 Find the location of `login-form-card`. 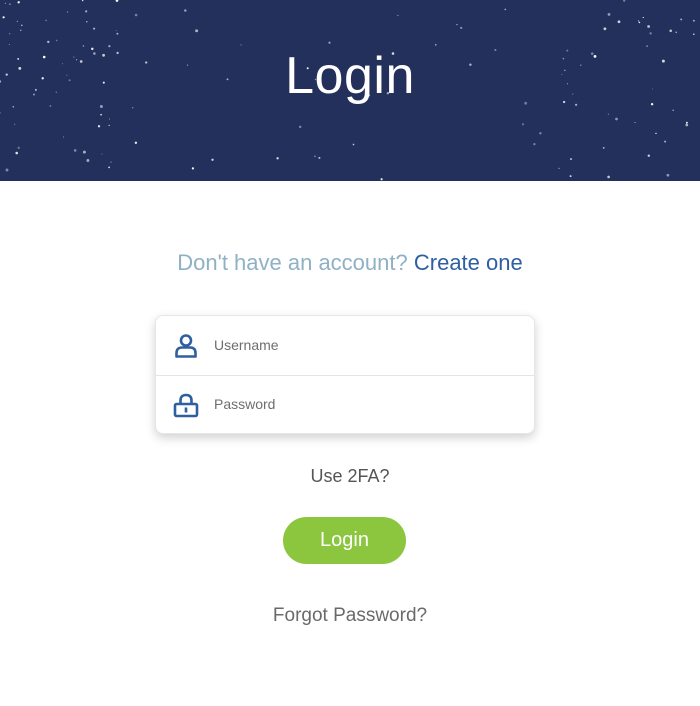

login-form-card is located at coordinates (345, 374).